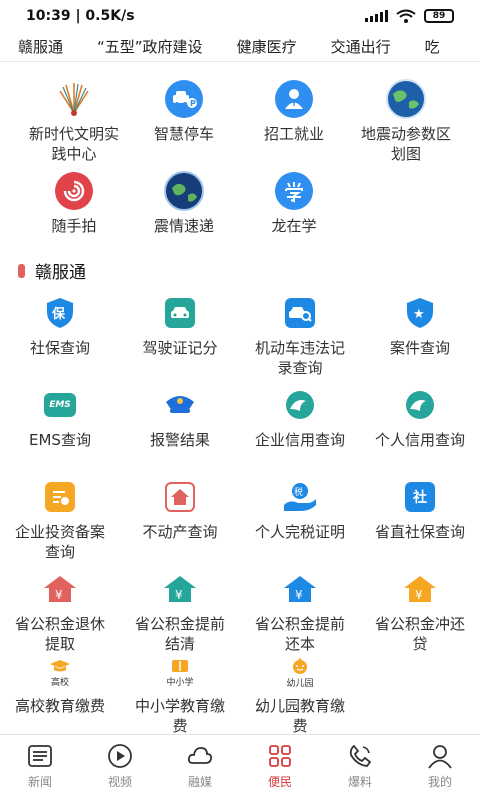 Image resolution: width=480 pixels, height=800 pixels. I want to click on service-label: 龙在学, so click(294, 226).